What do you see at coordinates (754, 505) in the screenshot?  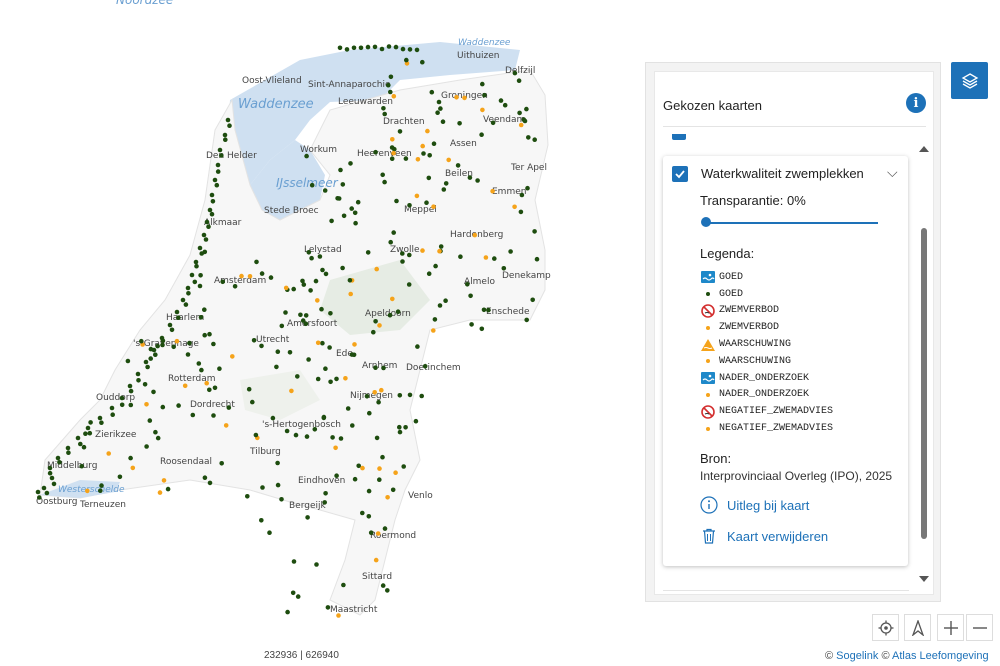 I see `explain-map-link: Uitleg bij kaart` at bounding box center [754, 505].